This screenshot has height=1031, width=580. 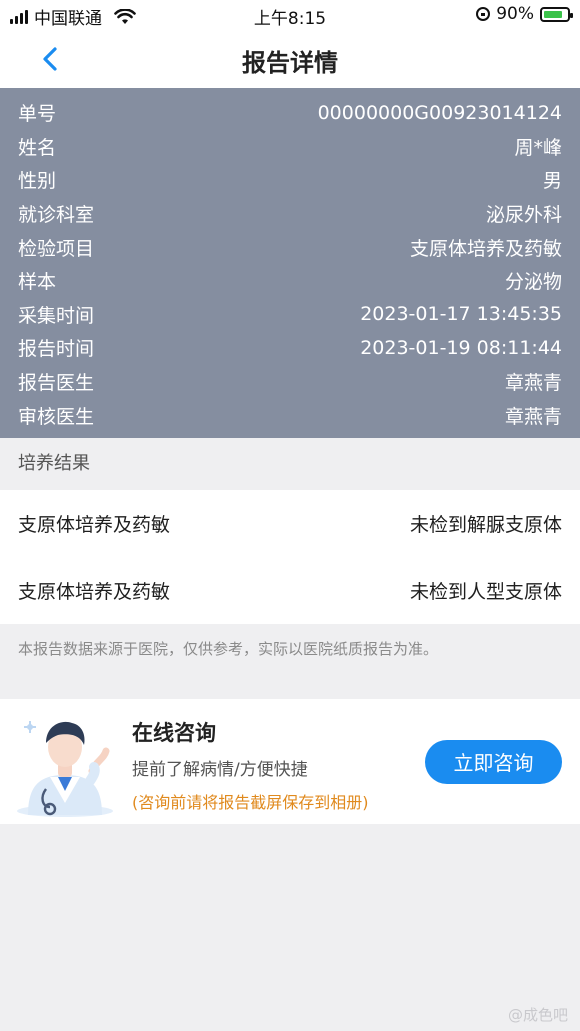 What do you see at coordinates (37, 282) in the screenshot?
I see `info-label: 样本` at bounding box center [37, 282].